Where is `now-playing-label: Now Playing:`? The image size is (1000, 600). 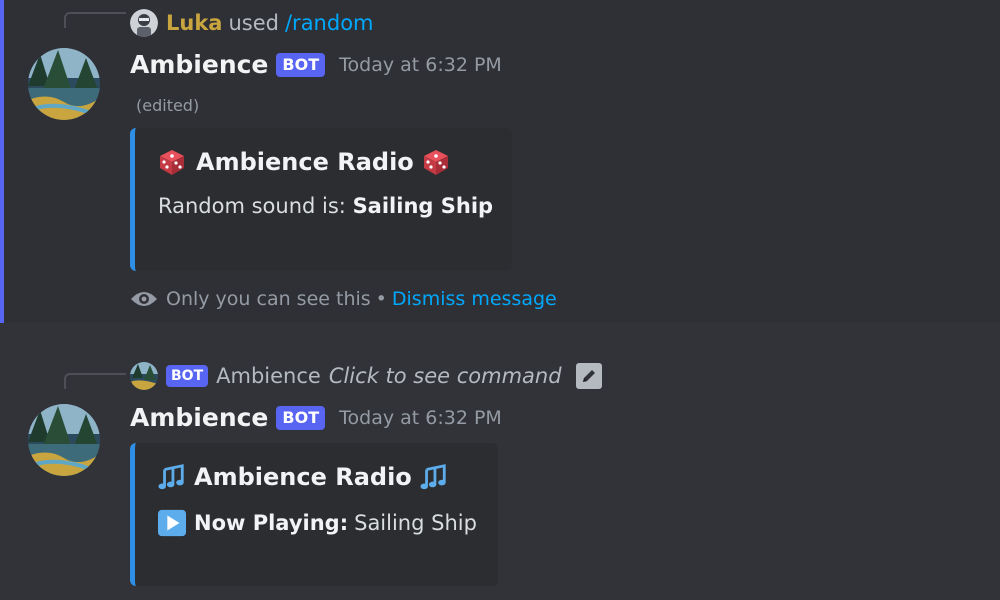
now-playing-label: Now Playing: is located at coordinates (271, 523).